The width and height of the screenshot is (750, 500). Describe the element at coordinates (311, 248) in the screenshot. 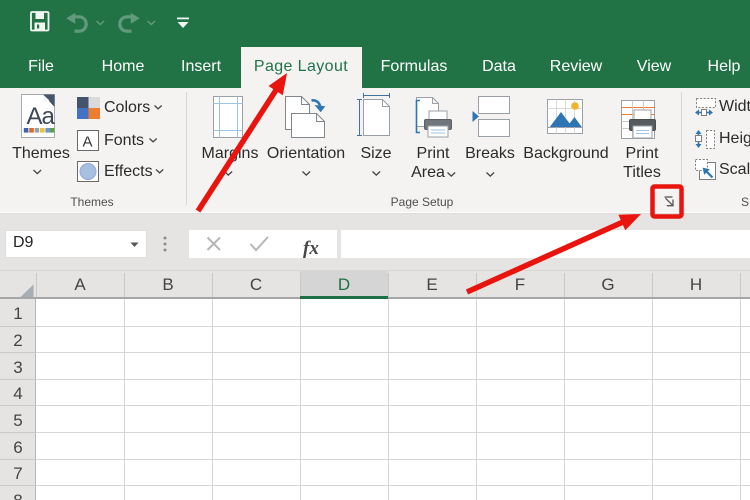

I see `svg-text: fx` at that location.